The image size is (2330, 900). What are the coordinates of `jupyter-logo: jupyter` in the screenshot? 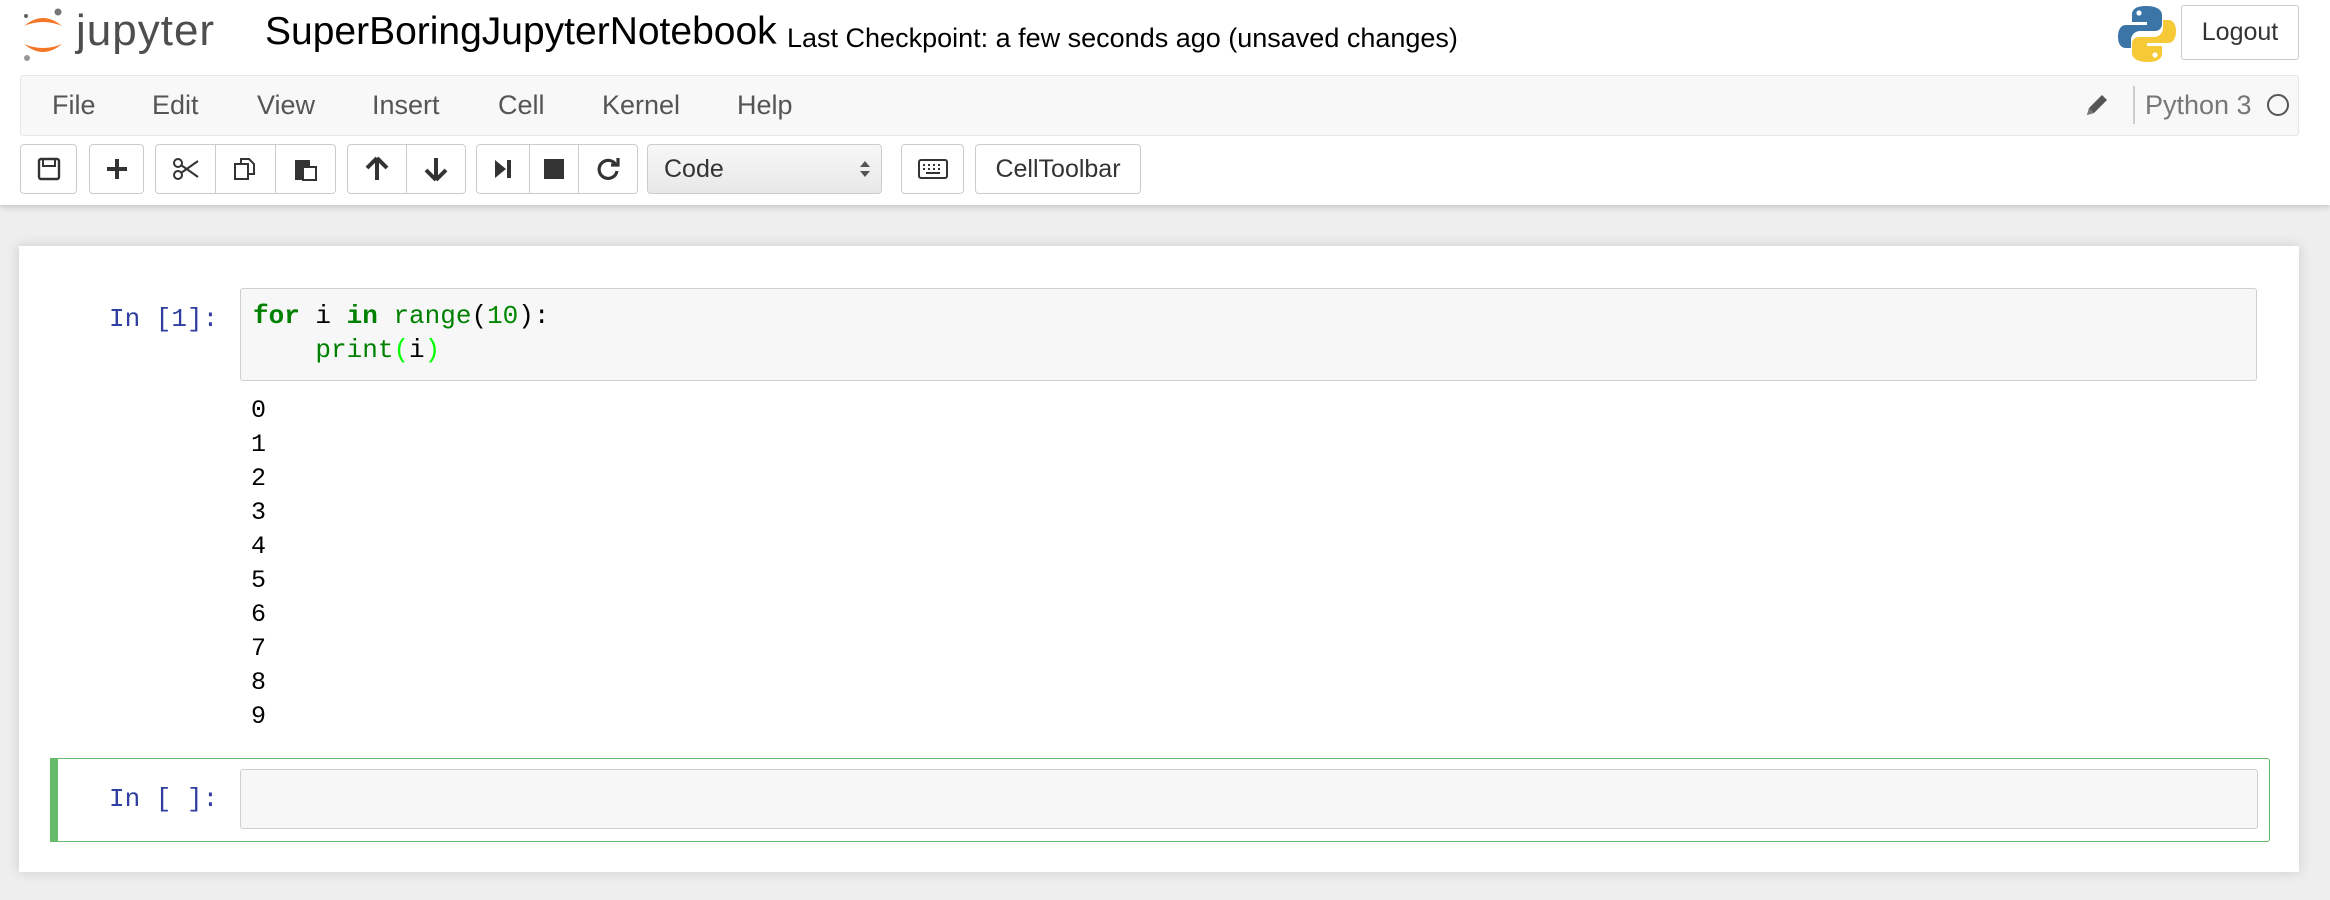 It's located at (128, 35).